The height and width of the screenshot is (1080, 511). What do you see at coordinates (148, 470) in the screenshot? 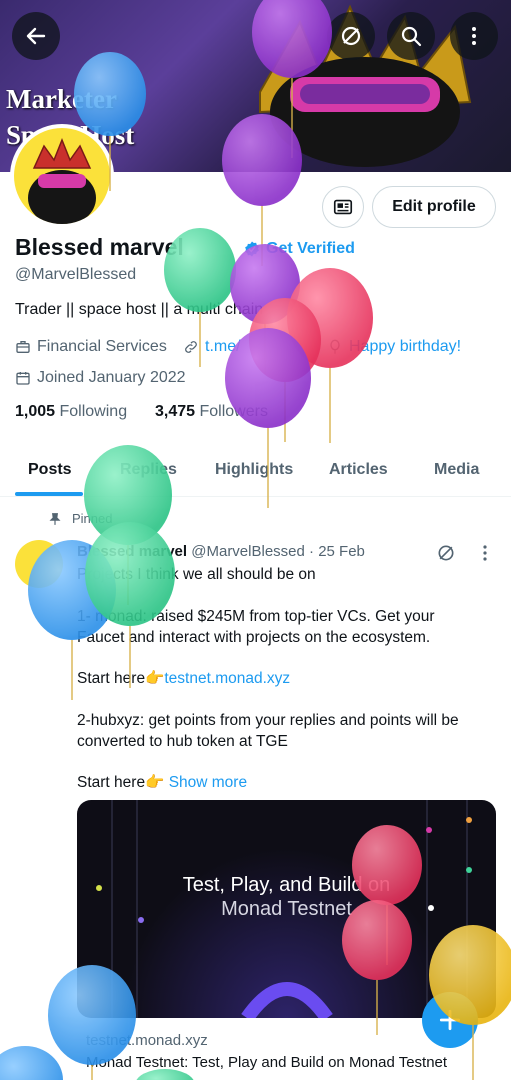
I see `tab-replies: Replies` at bounding box center [148, 470].